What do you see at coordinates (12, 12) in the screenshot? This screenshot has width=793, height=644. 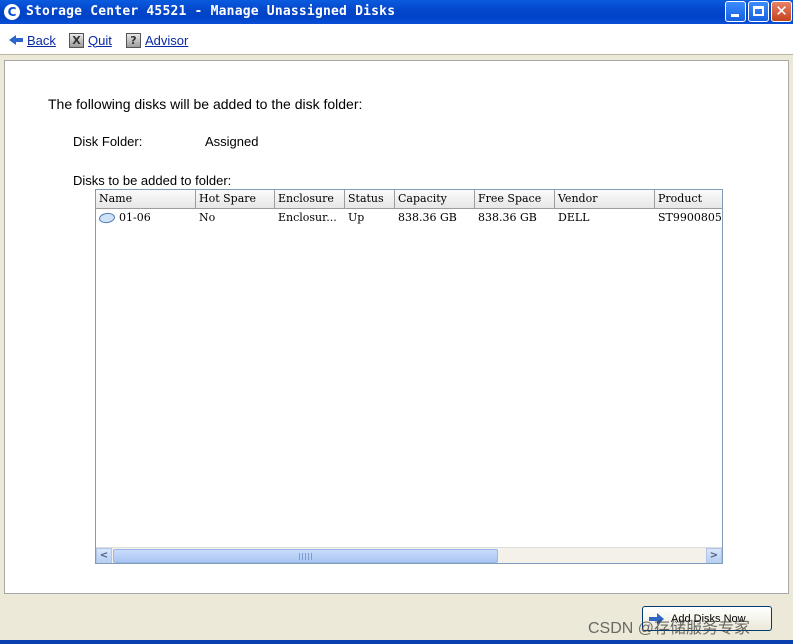 I see `app-icon: C` at bounding box center [12, 12].